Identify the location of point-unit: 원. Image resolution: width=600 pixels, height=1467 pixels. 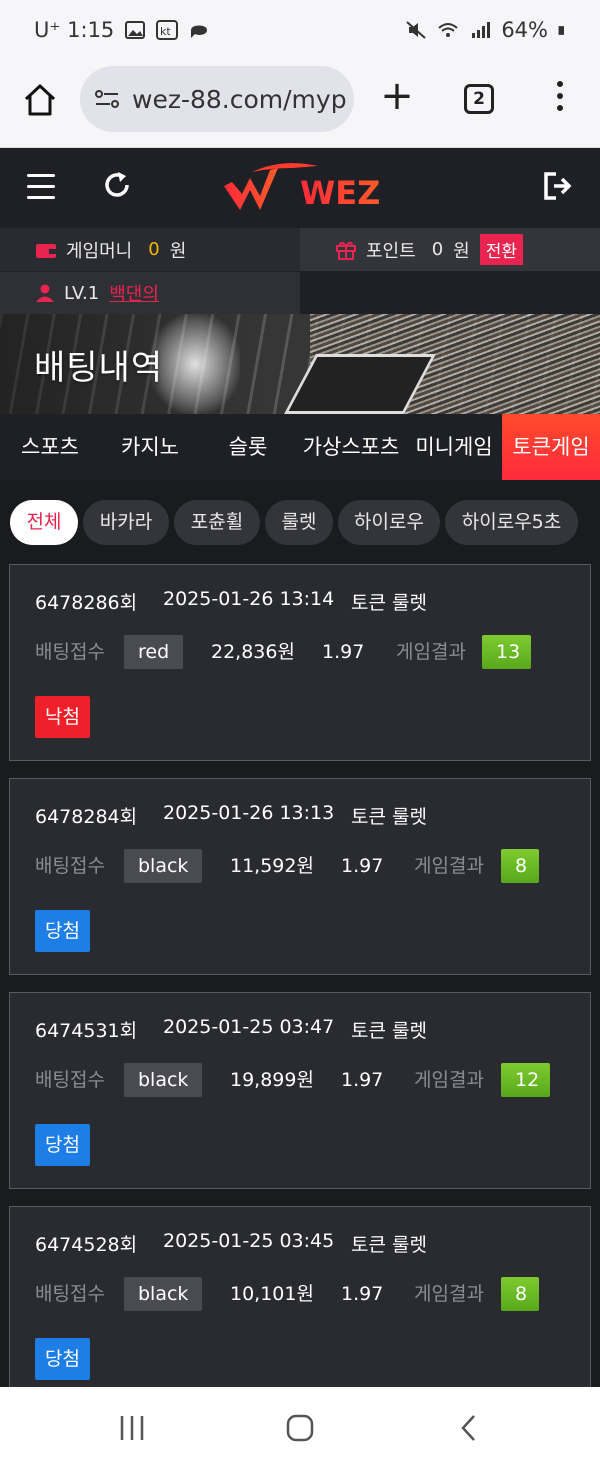
(461, 251).